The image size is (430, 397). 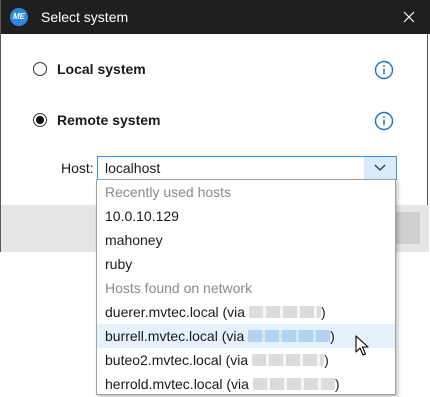 I want to click on close-button, so click(x=408, y=17).